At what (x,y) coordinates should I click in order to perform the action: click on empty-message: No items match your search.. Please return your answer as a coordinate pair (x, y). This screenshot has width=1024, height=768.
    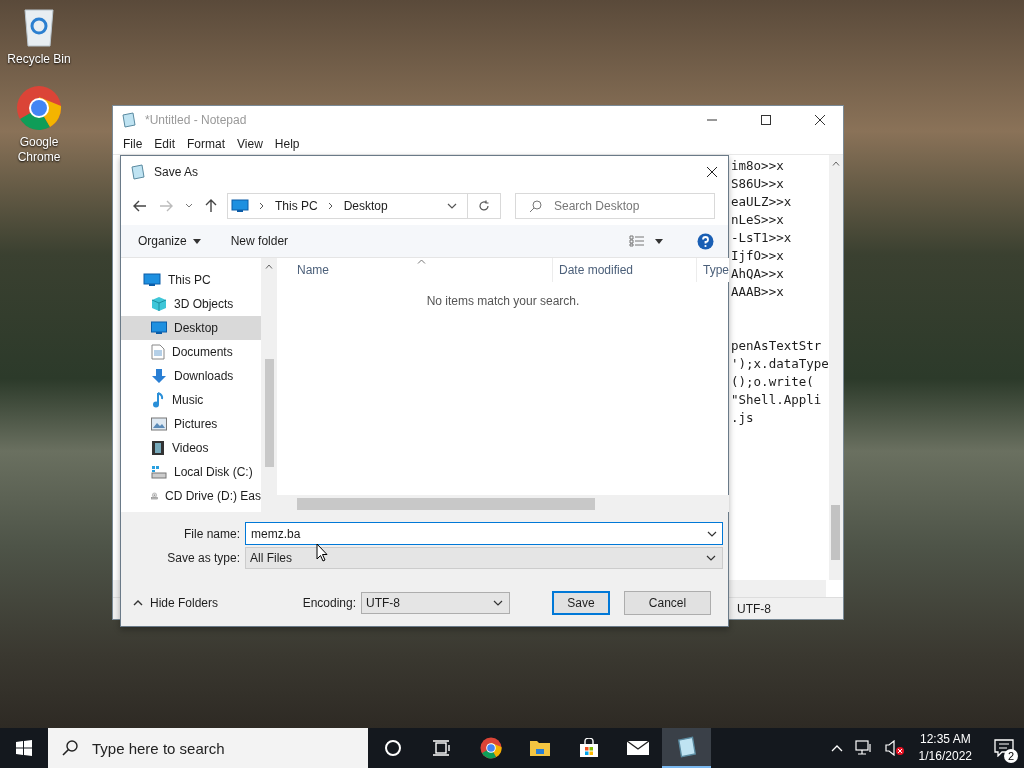
    Looking at the image, I should click on (503, 301).